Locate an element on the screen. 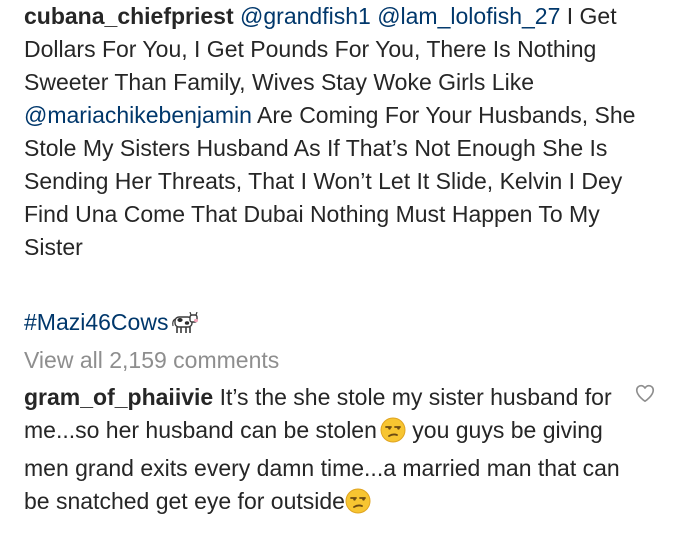 The height and width of the screenshot is (554, 681). mention-link: @grandfish1 is located at coordinates (305, 16).